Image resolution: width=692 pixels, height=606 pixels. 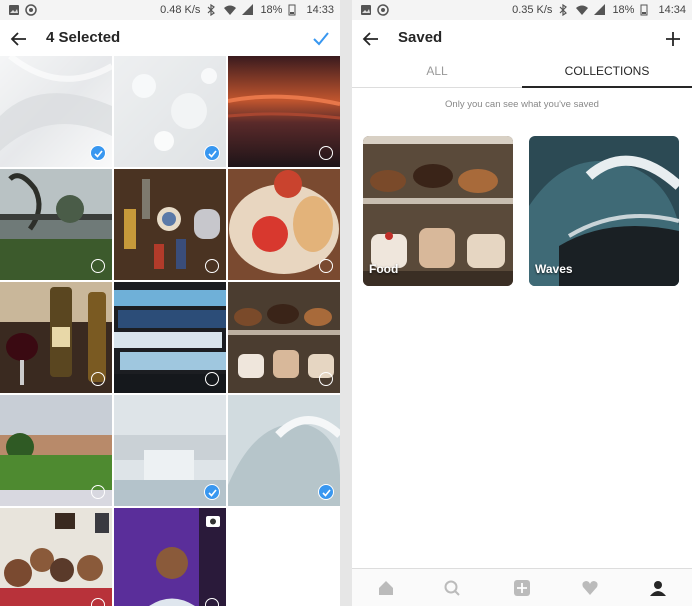 I want to click on add-post-icon, so click(x=522, y=588).